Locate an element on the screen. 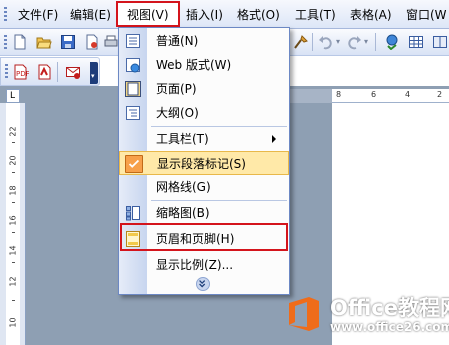 This screenshot has width=449, height=345. vruler-label: 12 is located at coordinates (13, 281).